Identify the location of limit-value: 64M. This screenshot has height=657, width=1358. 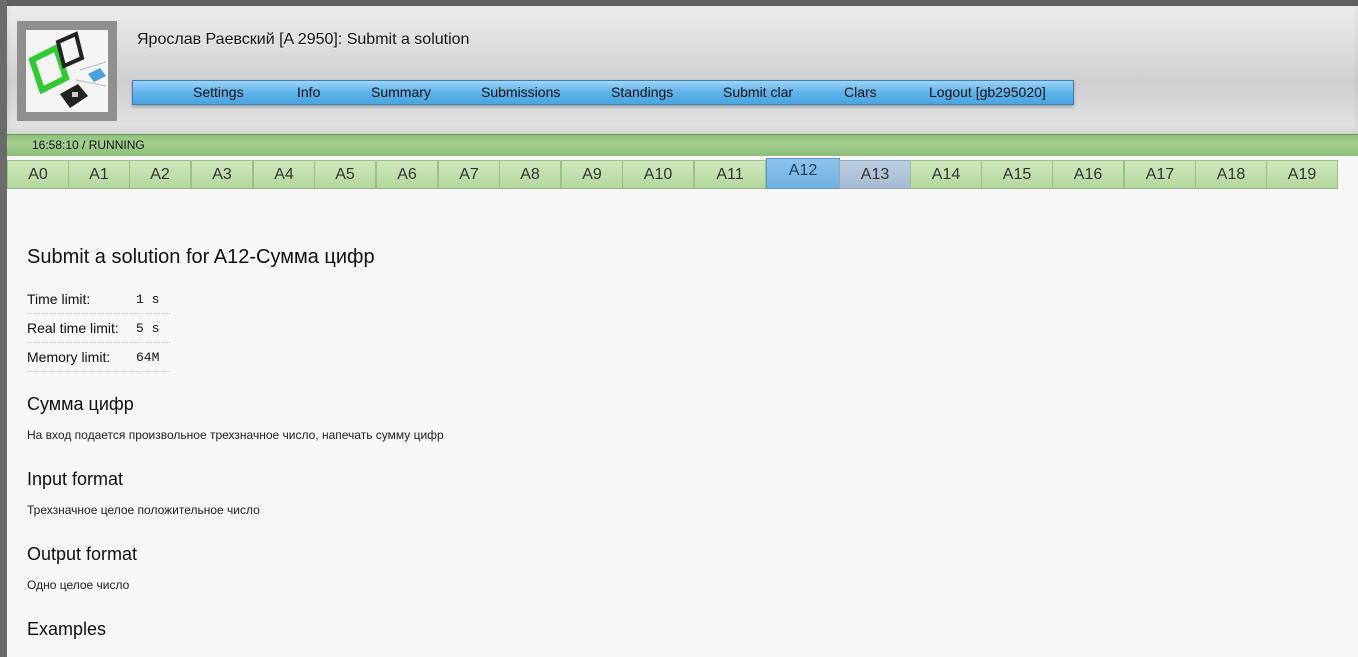
(153, 357).